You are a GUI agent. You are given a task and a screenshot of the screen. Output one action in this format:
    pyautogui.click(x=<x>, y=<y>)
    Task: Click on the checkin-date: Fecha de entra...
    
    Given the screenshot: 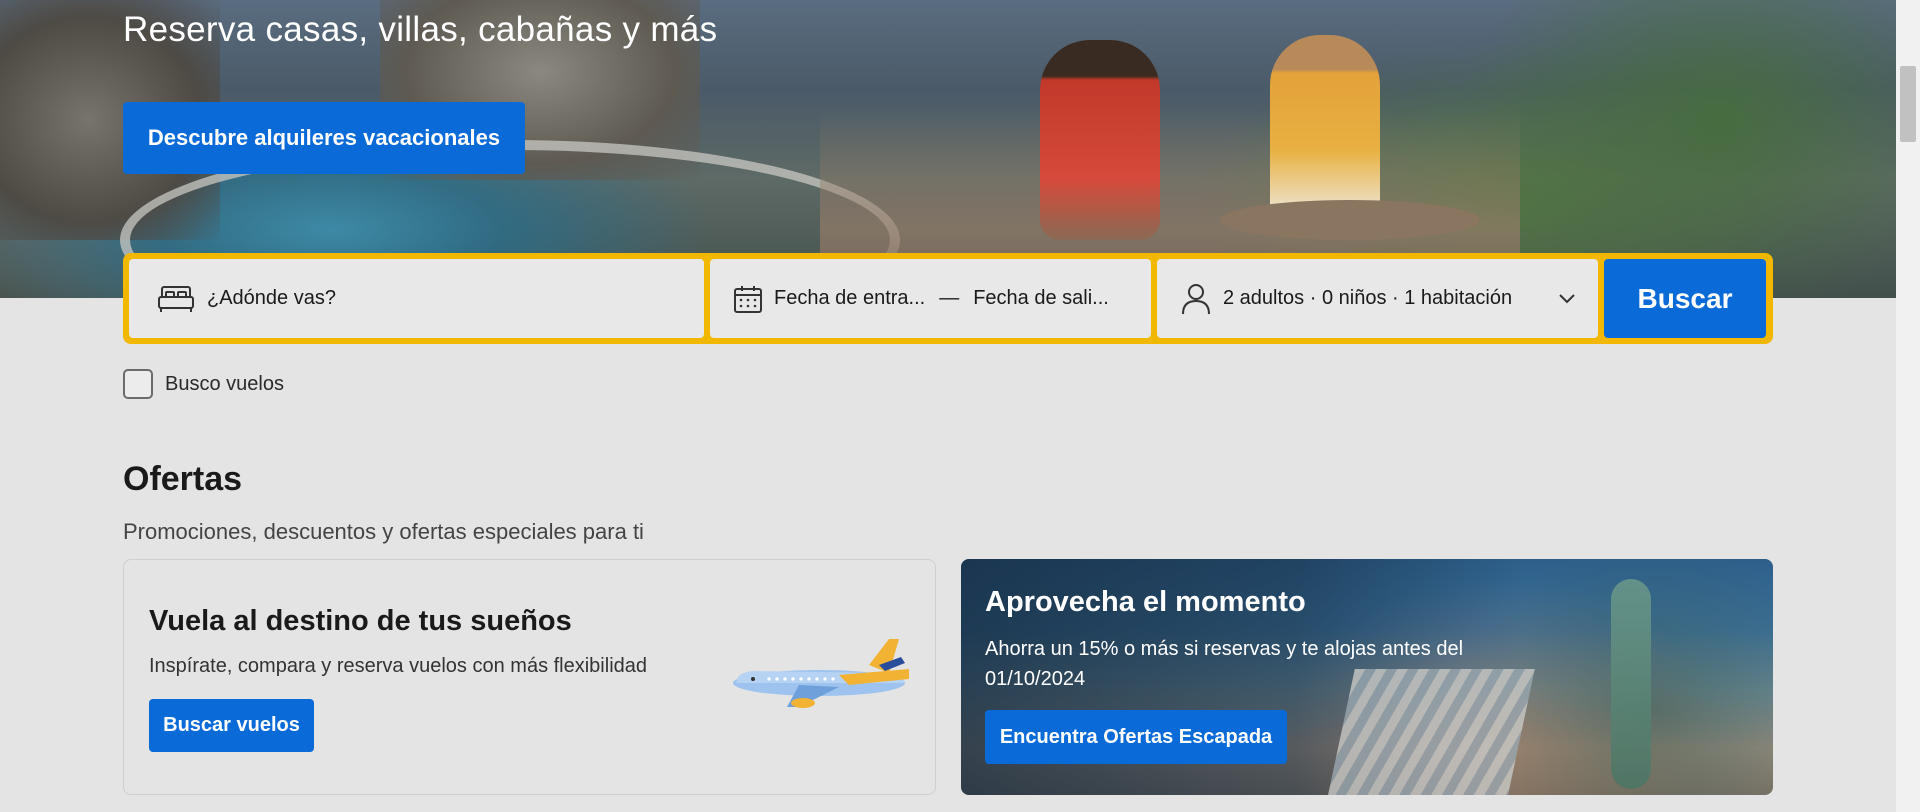 What is the action you would take?
    pyautogui.click(x=849, y=298)
    